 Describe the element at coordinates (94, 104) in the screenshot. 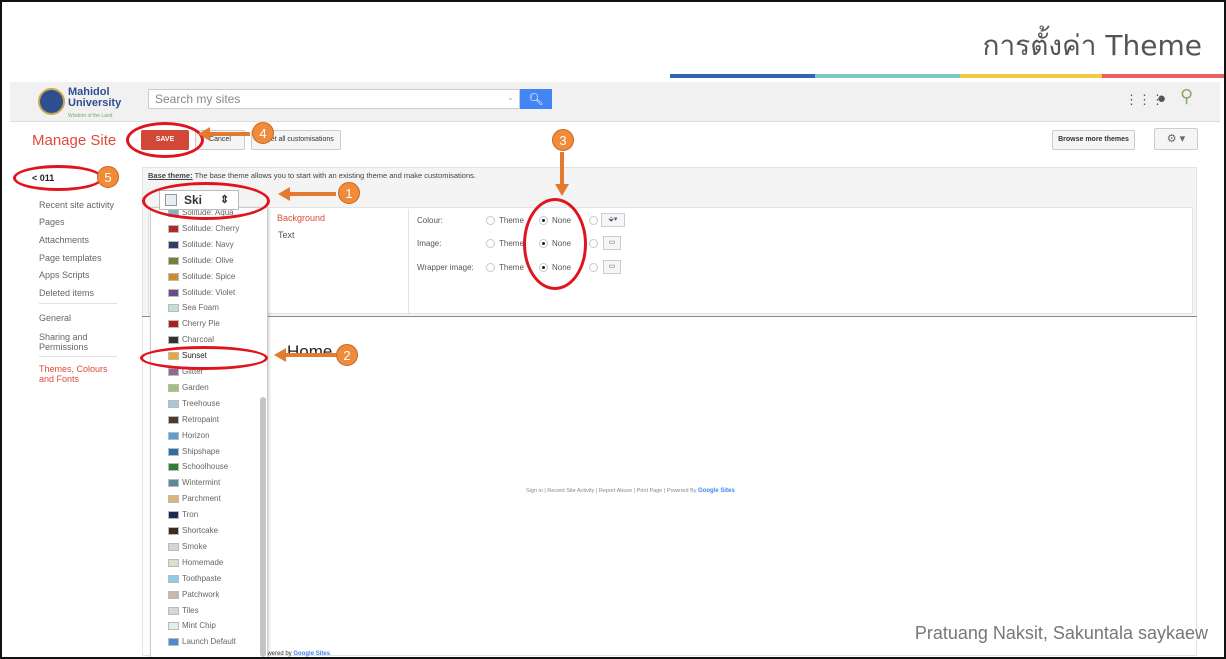

I see `university-logo: Mahidol University Wisdom of the Land` at that location.